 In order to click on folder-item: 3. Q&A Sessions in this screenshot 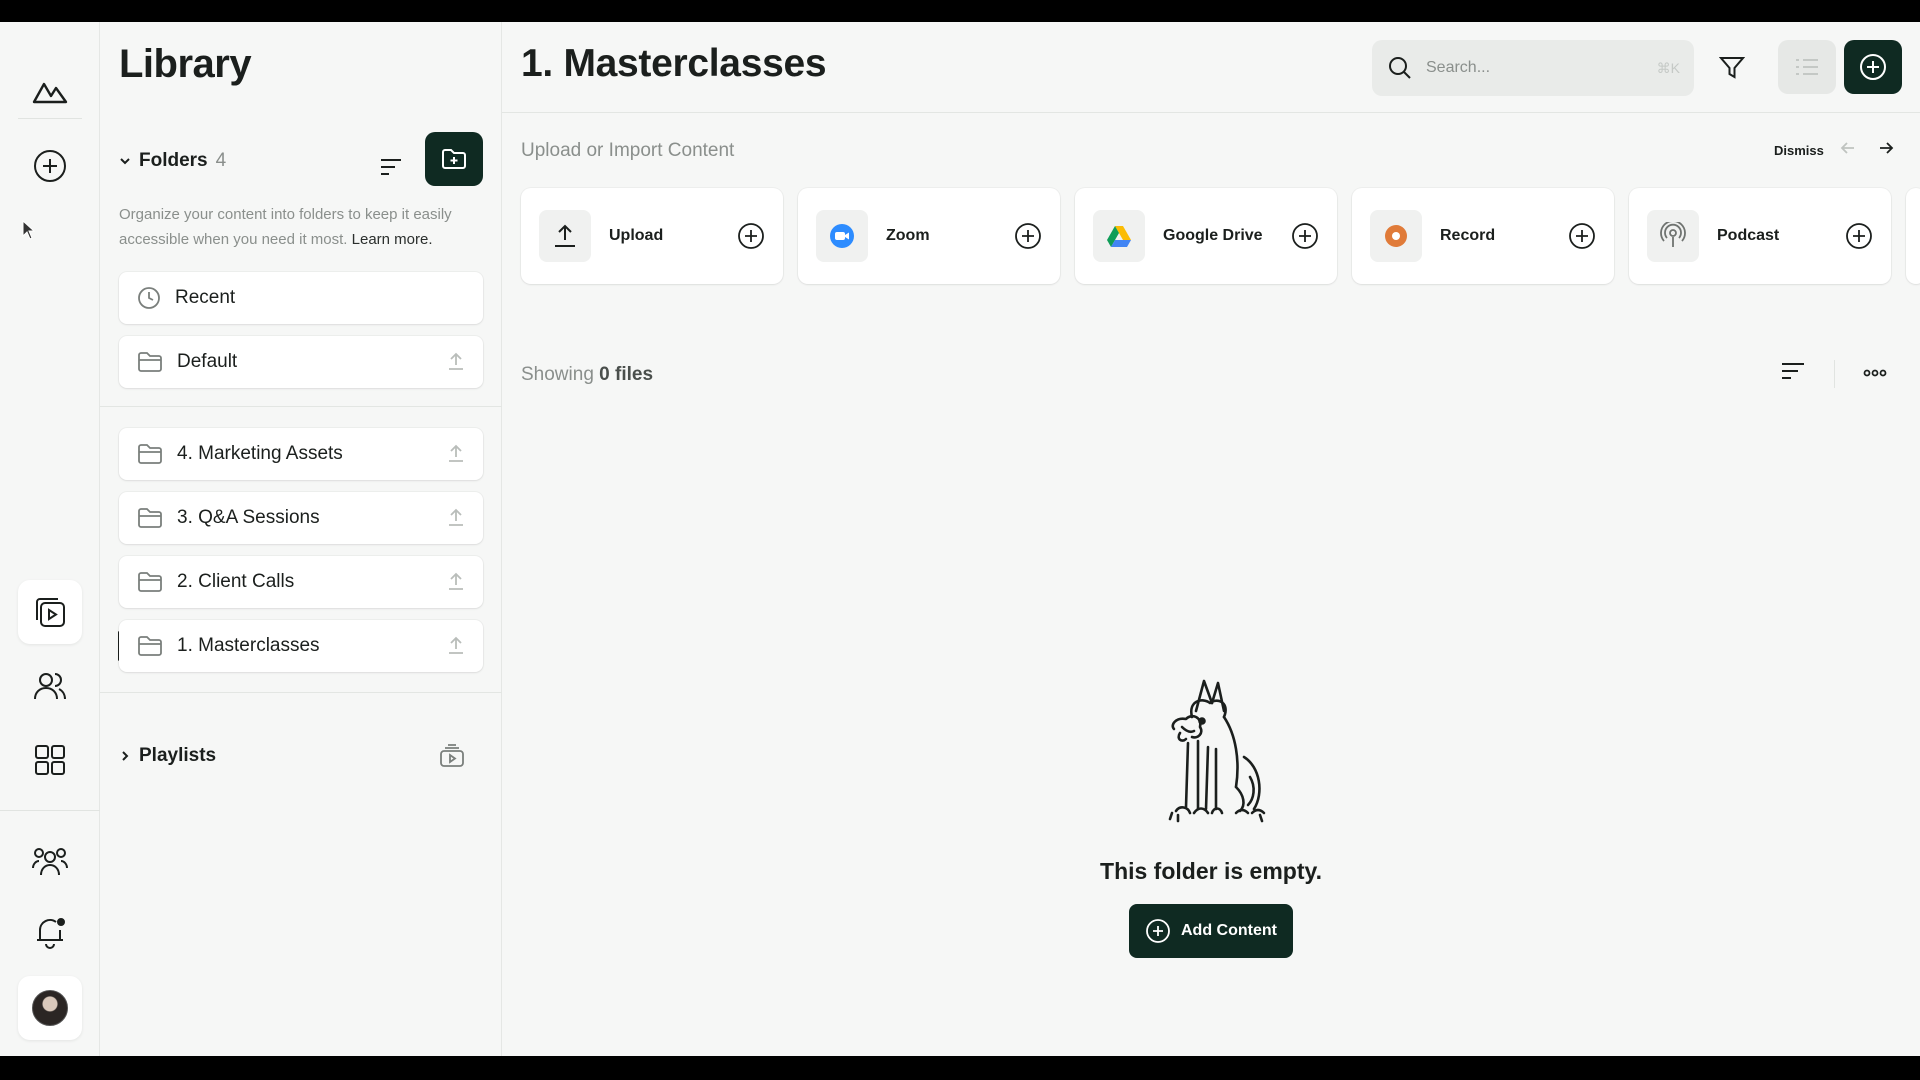, I will do `click(301, 518)`.